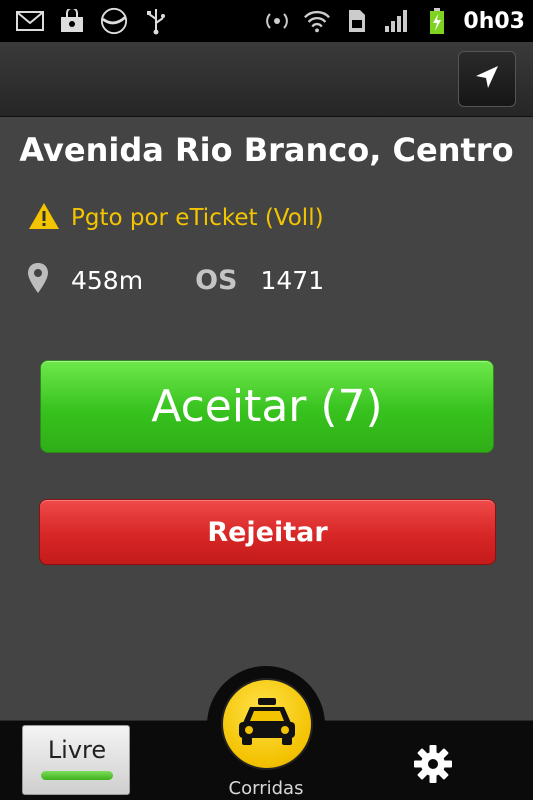 The image size is (533, 800). I want to click on distance-value: 458m, so click(107, 280).